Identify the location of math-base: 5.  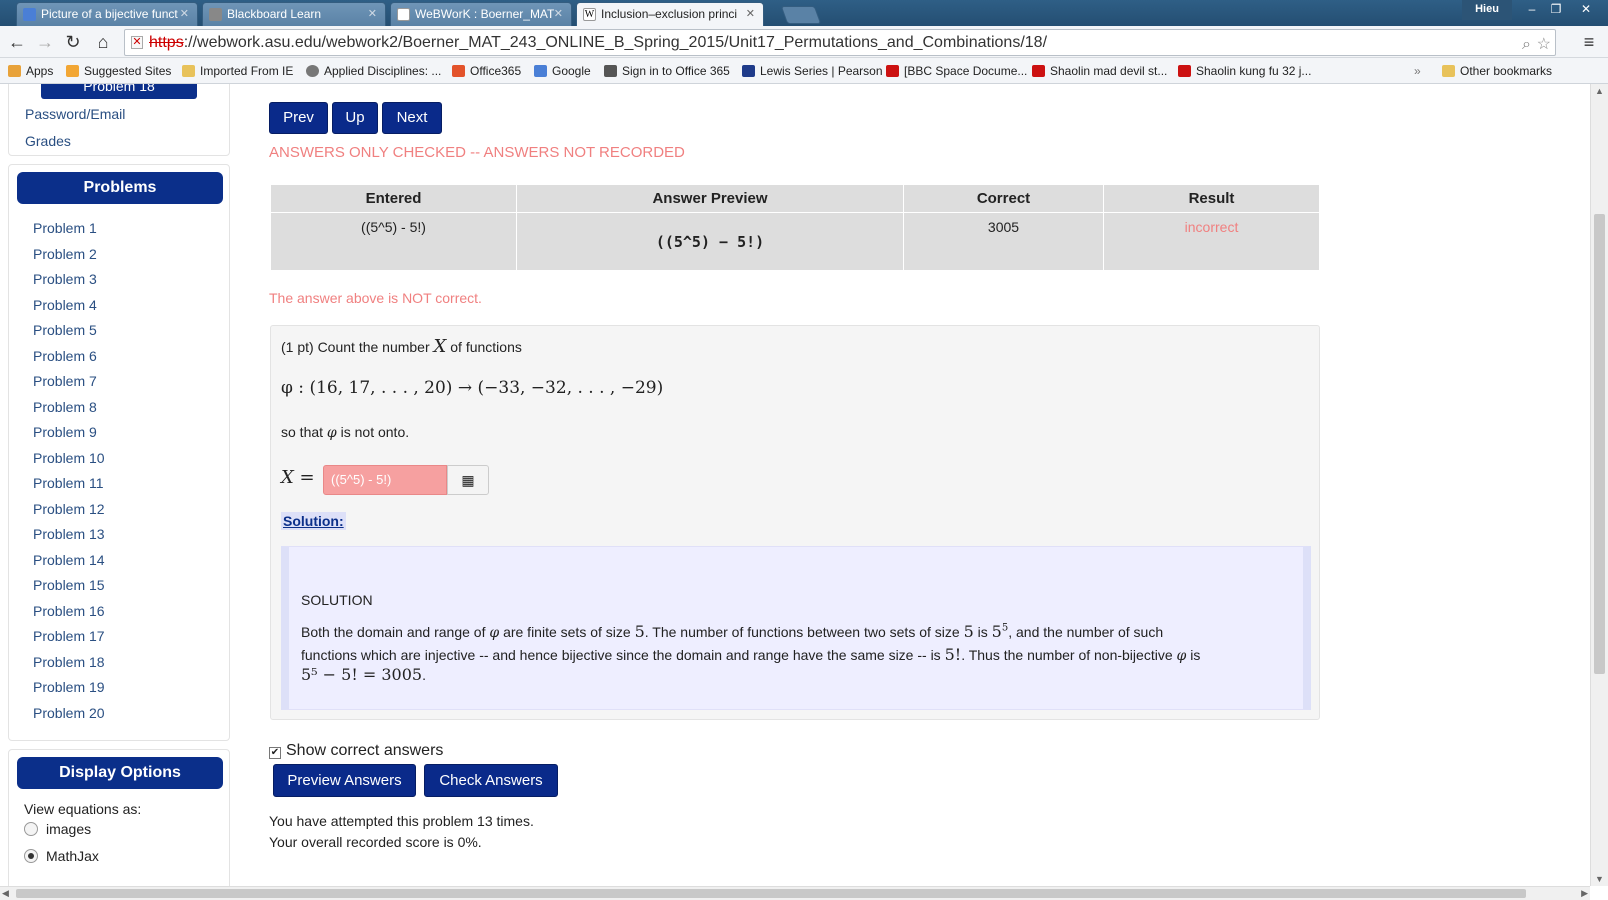
(996, 631).